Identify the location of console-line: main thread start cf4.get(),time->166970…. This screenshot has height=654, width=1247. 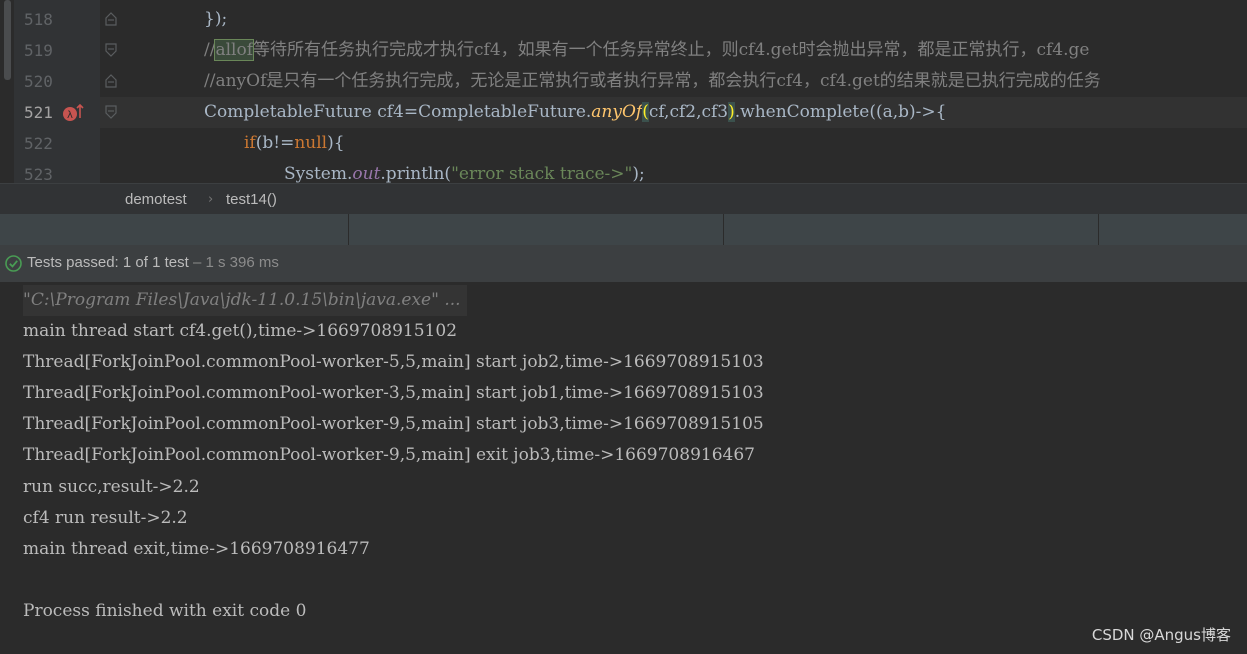
(240, 331).